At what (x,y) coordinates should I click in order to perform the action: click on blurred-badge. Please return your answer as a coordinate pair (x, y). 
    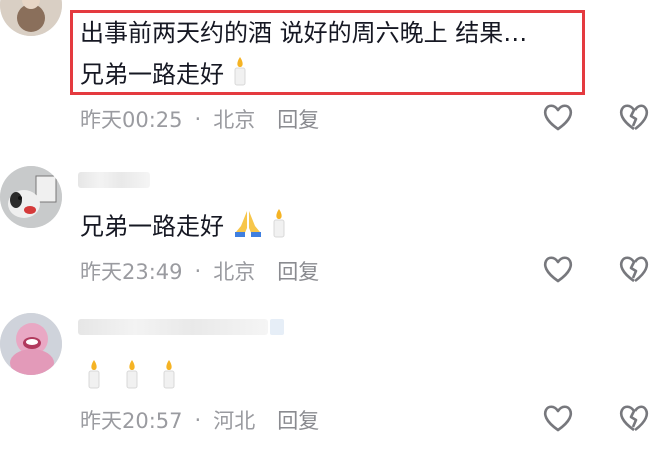
    Looking at the image, I should click on (277, 327).